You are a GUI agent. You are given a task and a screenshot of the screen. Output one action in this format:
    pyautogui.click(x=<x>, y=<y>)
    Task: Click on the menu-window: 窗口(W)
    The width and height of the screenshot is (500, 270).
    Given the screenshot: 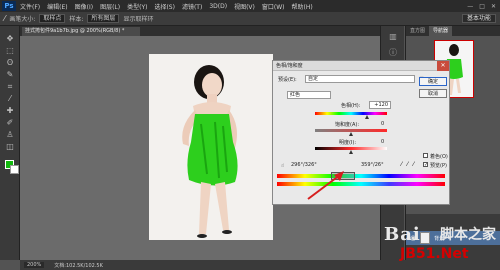 What is the action you would take?
    pyautogui.click(x=273, y=6)
    